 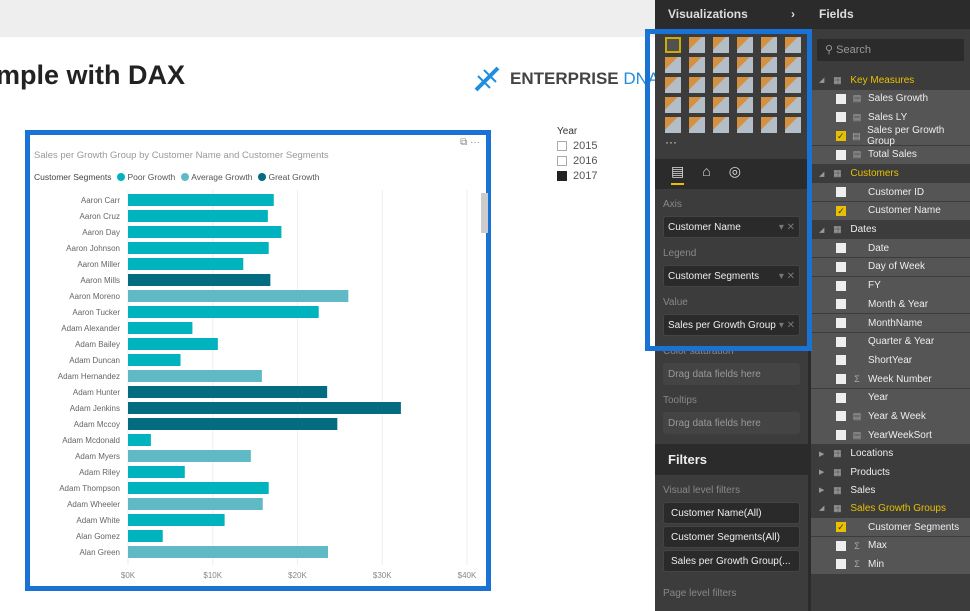 I want to click on scrollbar, so click(x=484, y=213).